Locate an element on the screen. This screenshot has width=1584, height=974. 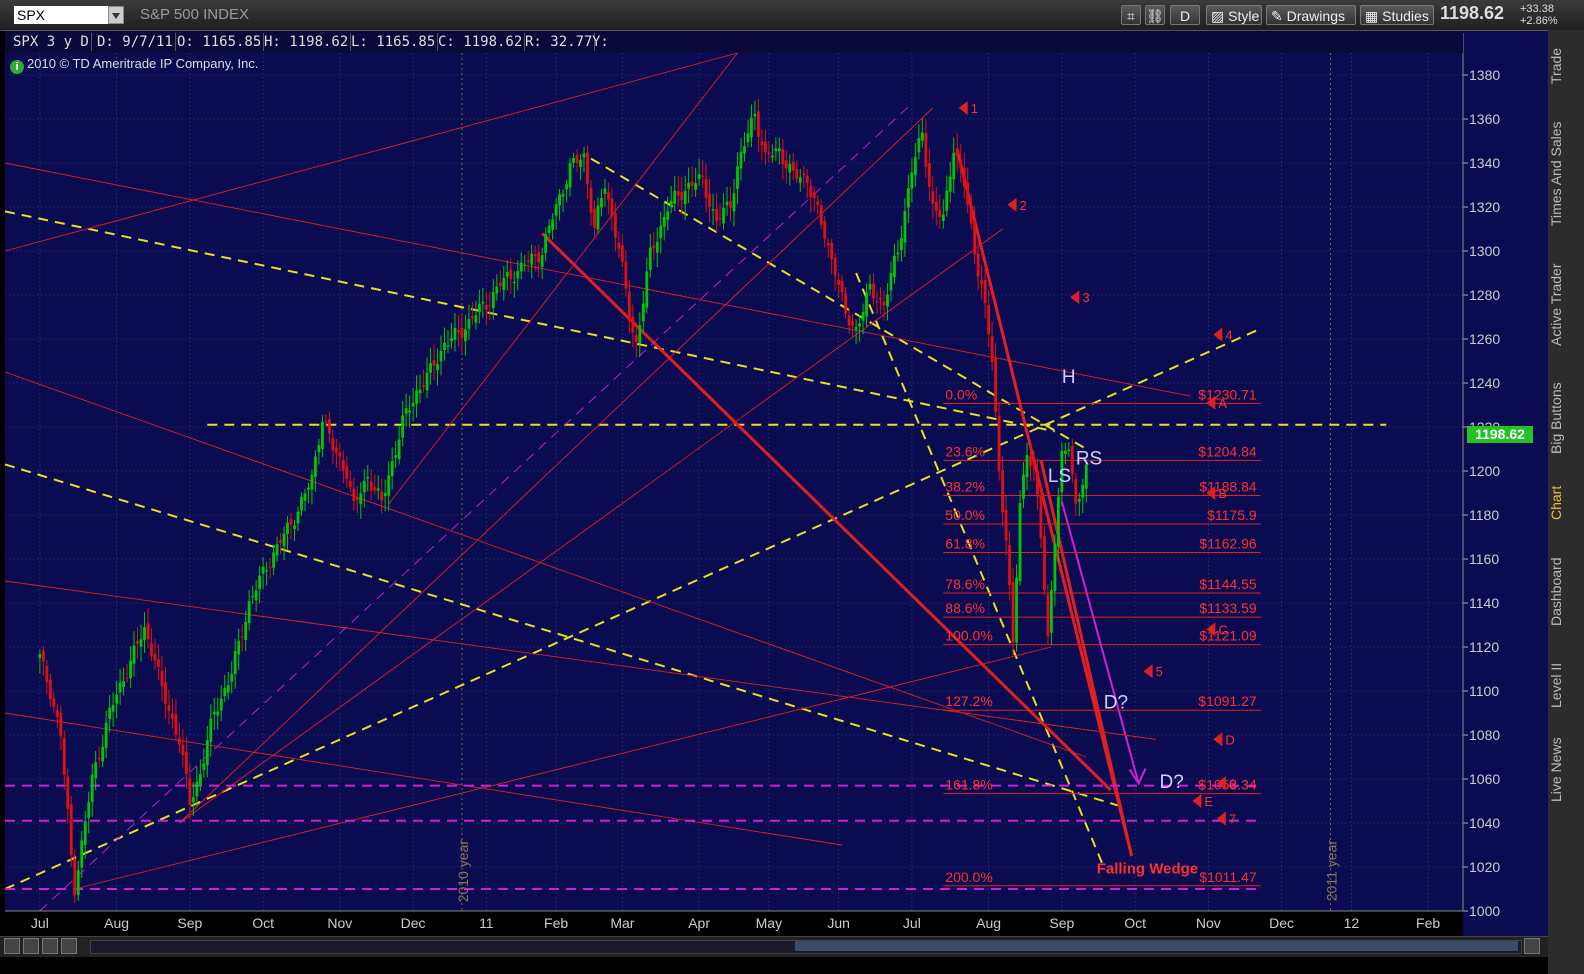
zoom-out-icon is located at coordinates (50, 946).